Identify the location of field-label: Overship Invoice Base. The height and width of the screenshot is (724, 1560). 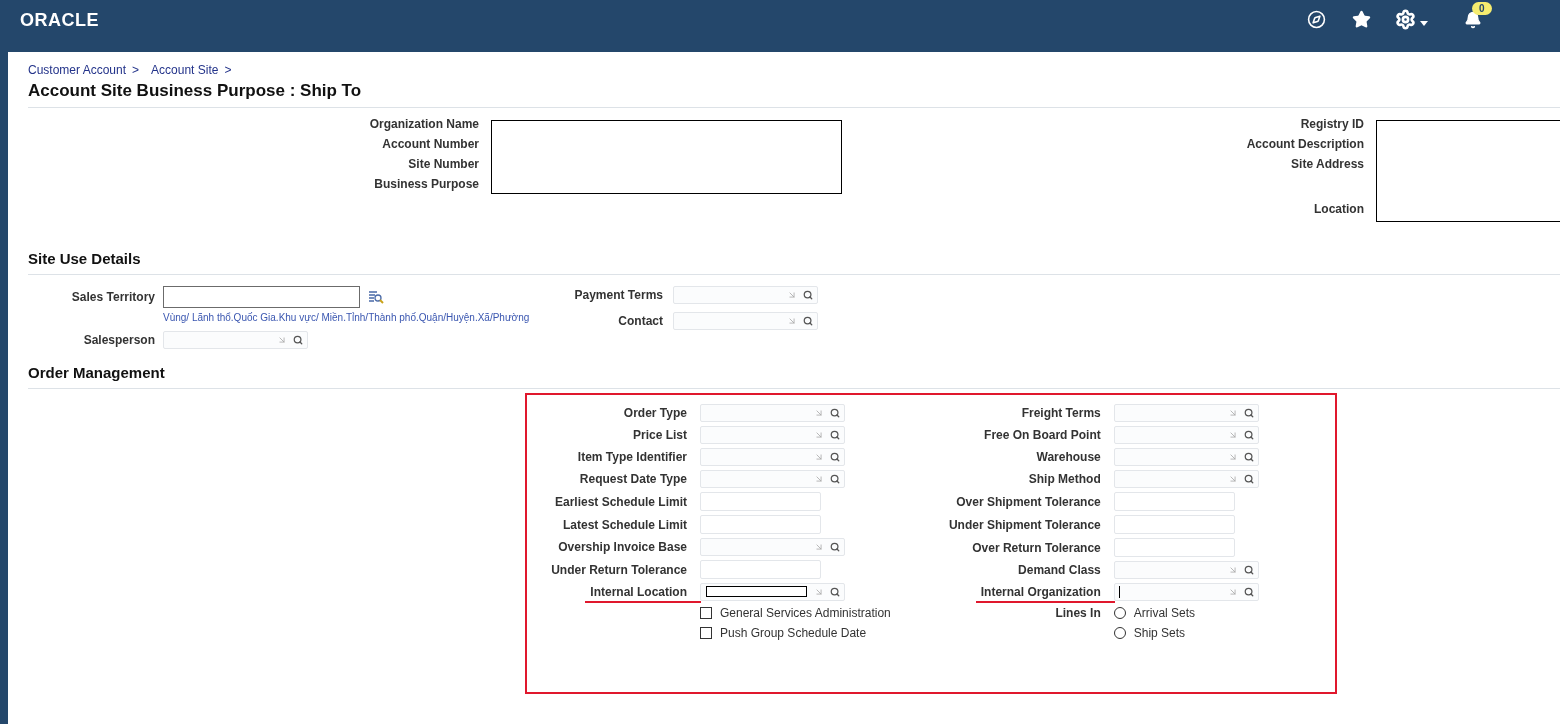
(622, 547).